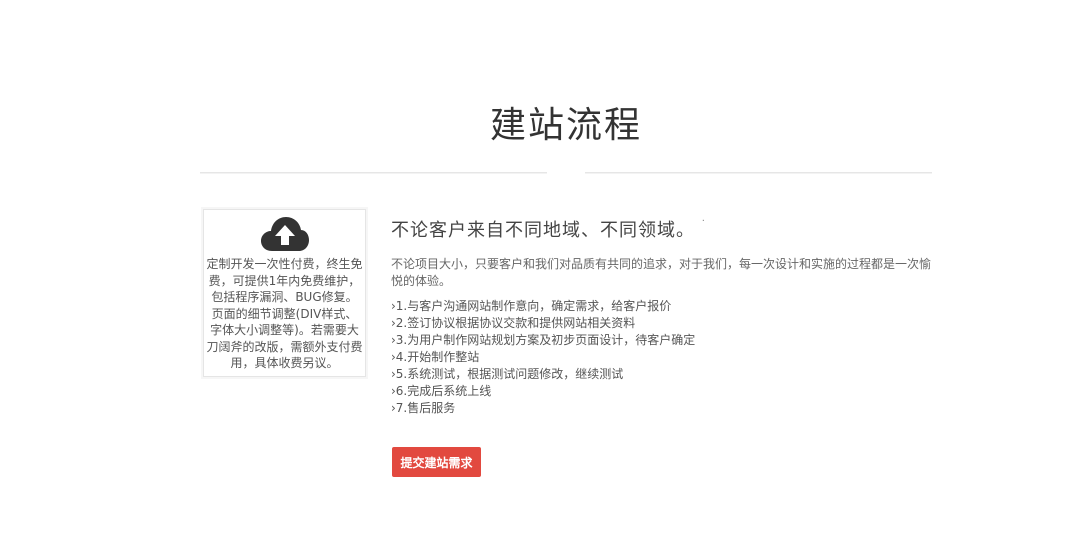 This screenshot has width=1088, height=558. Describe the element at coordinates (543, 340) in the screenshot. I see `step-item: ›3.为用户制作网站规划方案及初步页面设计，待客户确定` at that location.